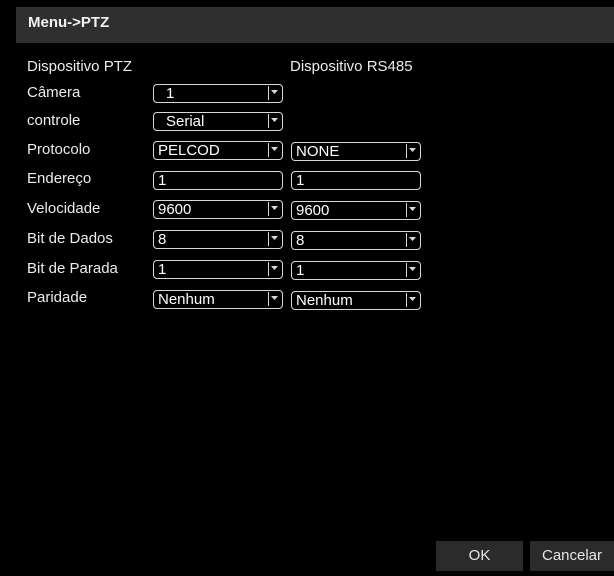  What do you see at coordinates (356, 270) in the screenshot?
I see `rs485-stop-bits-select: 1` at bounding box center [356, 270].